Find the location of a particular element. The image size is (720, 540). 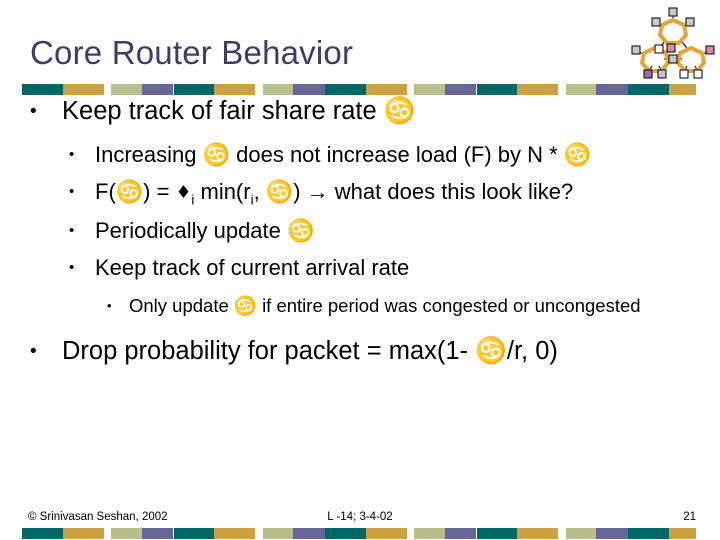

bullet-item-periodically-update: • Periodically update ♋ is located at coordinates (387, 231).